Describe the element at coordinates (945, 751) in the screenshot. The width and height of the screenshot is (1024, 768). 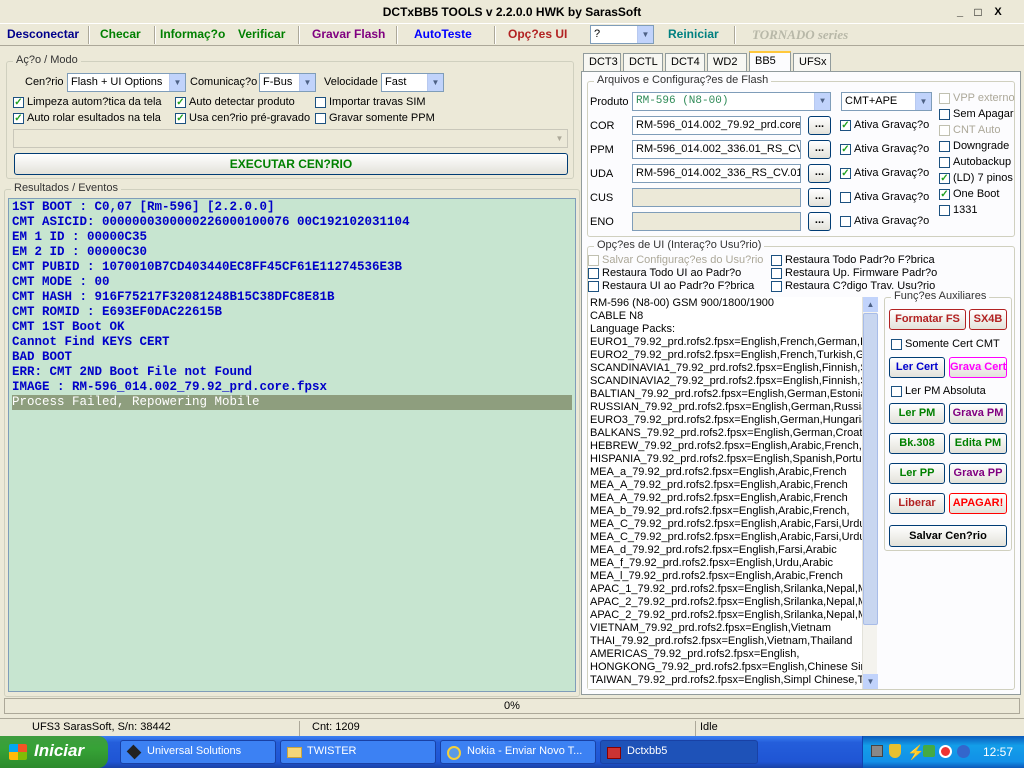
I see `antivirus-icon` at that location.